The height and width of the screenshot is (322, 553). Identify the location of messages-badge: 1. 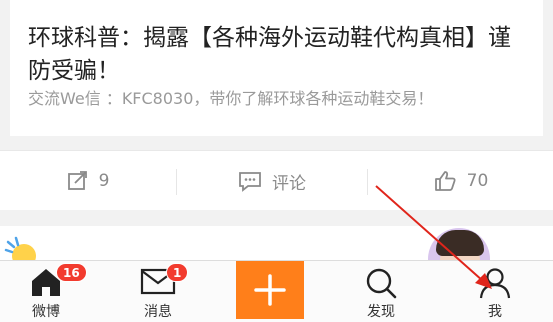
(177, 272).